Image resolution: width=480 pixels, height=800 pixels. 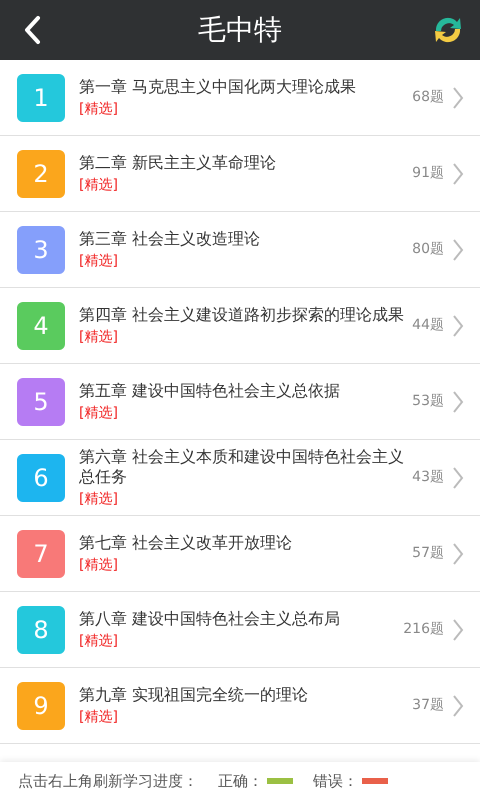 I want to click on chapter-title: 第三章 社会主义改造理论, so click(x=170, y=238).